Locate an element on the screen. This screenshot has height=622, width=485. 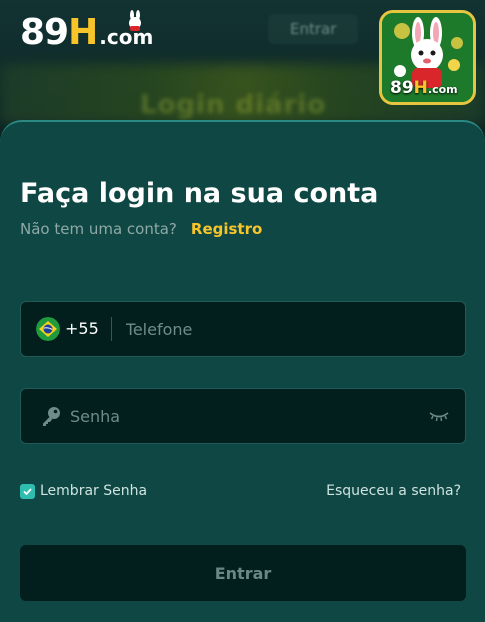
login-submit-button: Entrar is located at coordinates (243, 573).